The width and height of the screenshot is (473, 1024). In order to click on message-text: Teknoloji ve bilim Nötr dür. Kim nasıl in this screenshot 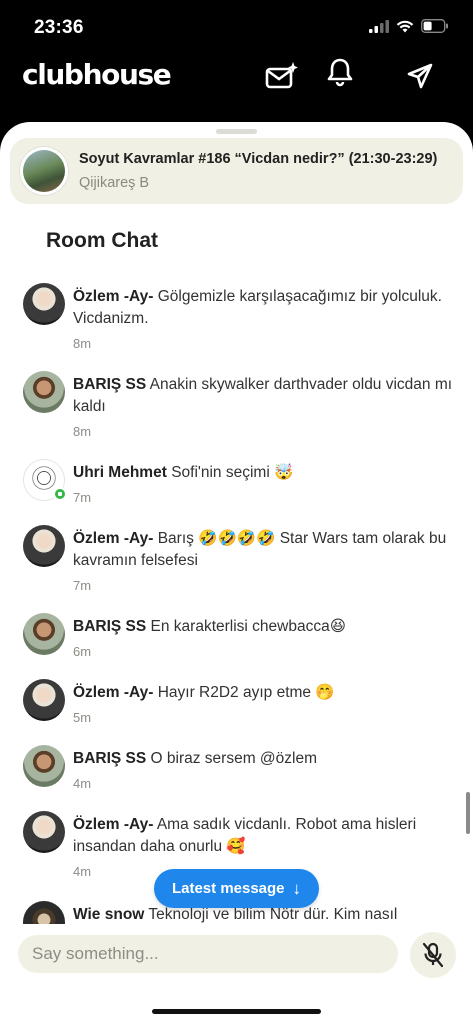, I will do `click(273, 914)`.